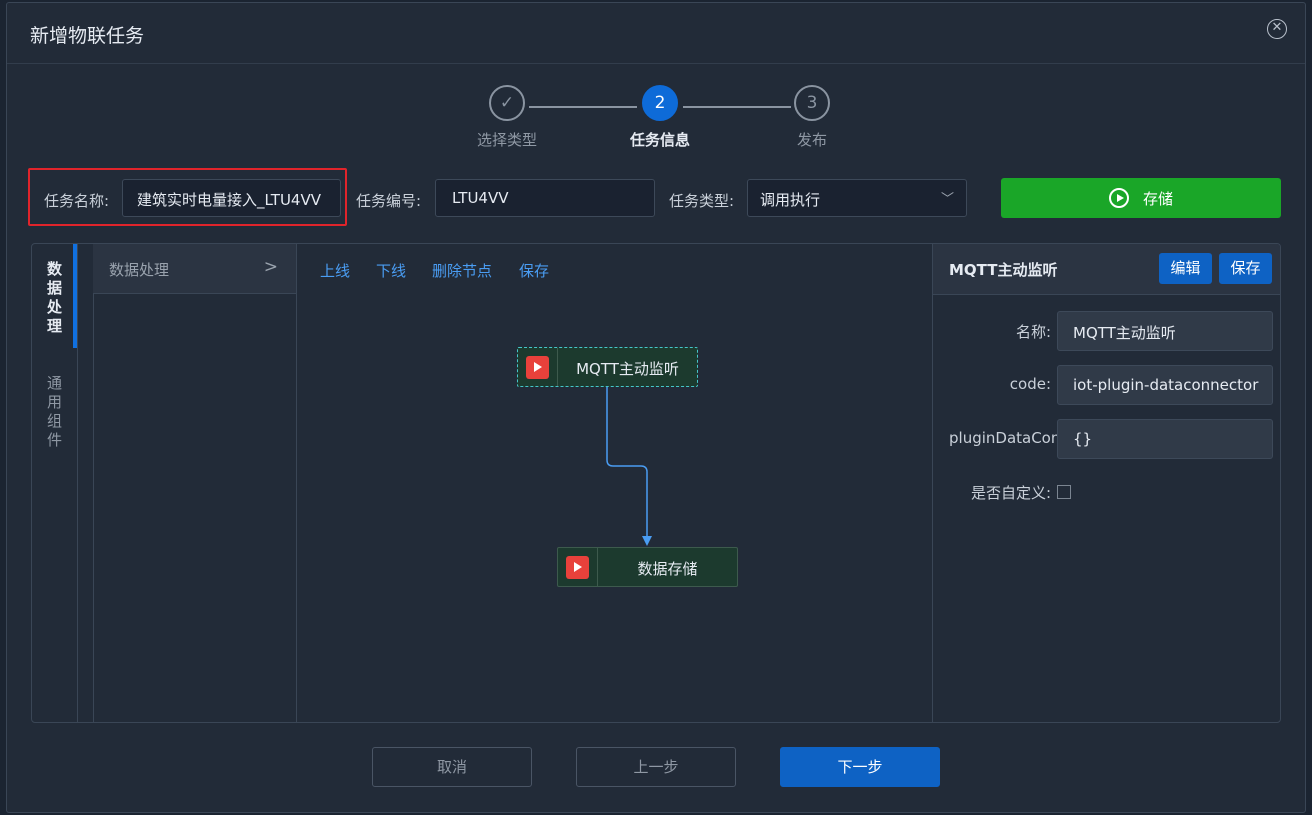 This screenshot has height=815, width=1312. What do you see at coordinates (1165, 385) in the screenshot?
I see `code-input: iot-plugin-dataconnector` at bounding box center [1165, 385].